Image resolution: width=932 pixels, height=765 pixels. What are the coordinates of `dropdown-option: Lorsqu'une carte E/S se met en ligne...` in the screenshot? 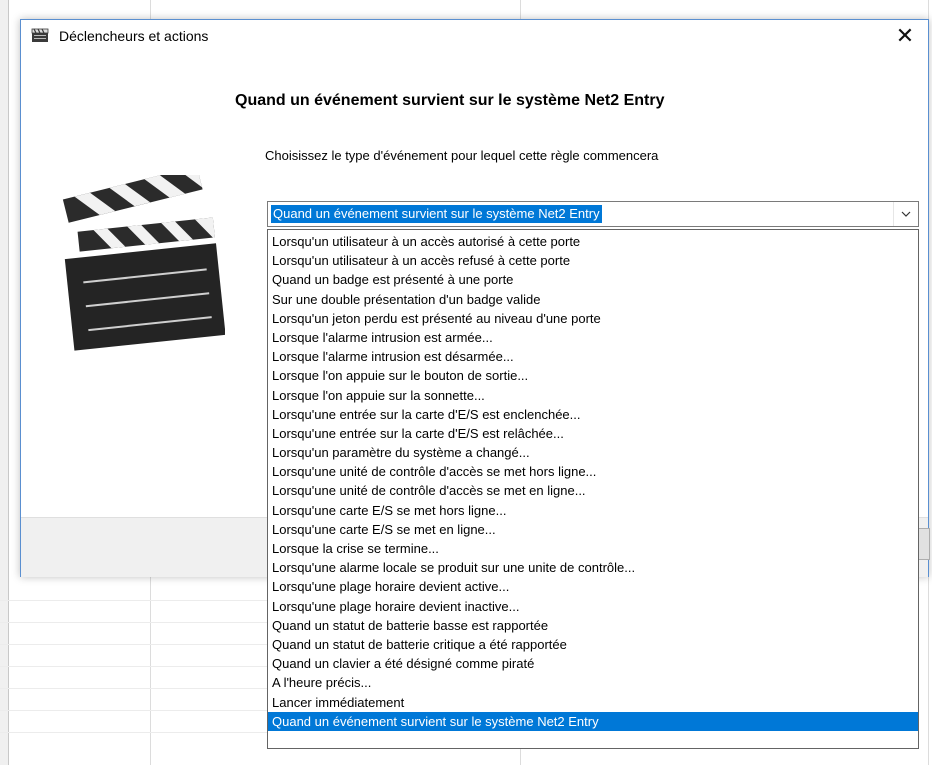 It's located at (593, 529).